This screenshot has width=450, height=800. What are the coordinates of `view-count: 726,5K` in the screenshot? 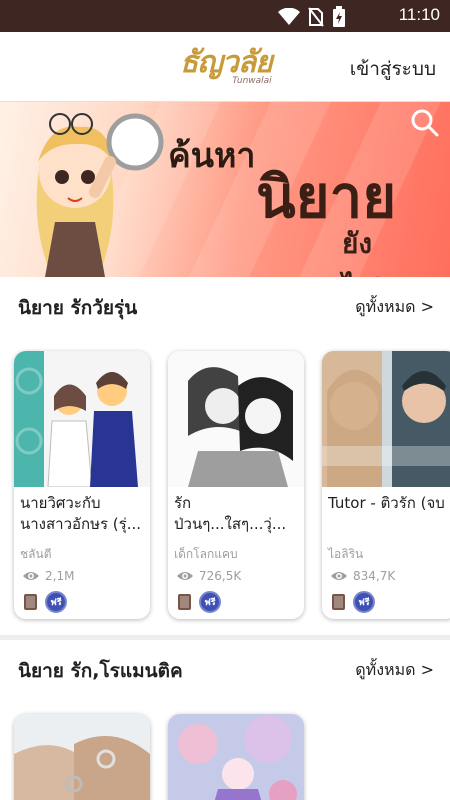 It's located at (220, 576).